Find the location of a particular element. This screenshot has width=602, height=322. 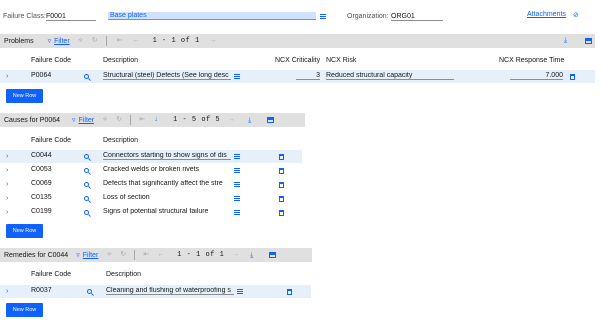

description-cell: Cleaning and flushing of waterproofing s is located at coordinates (170, 291).